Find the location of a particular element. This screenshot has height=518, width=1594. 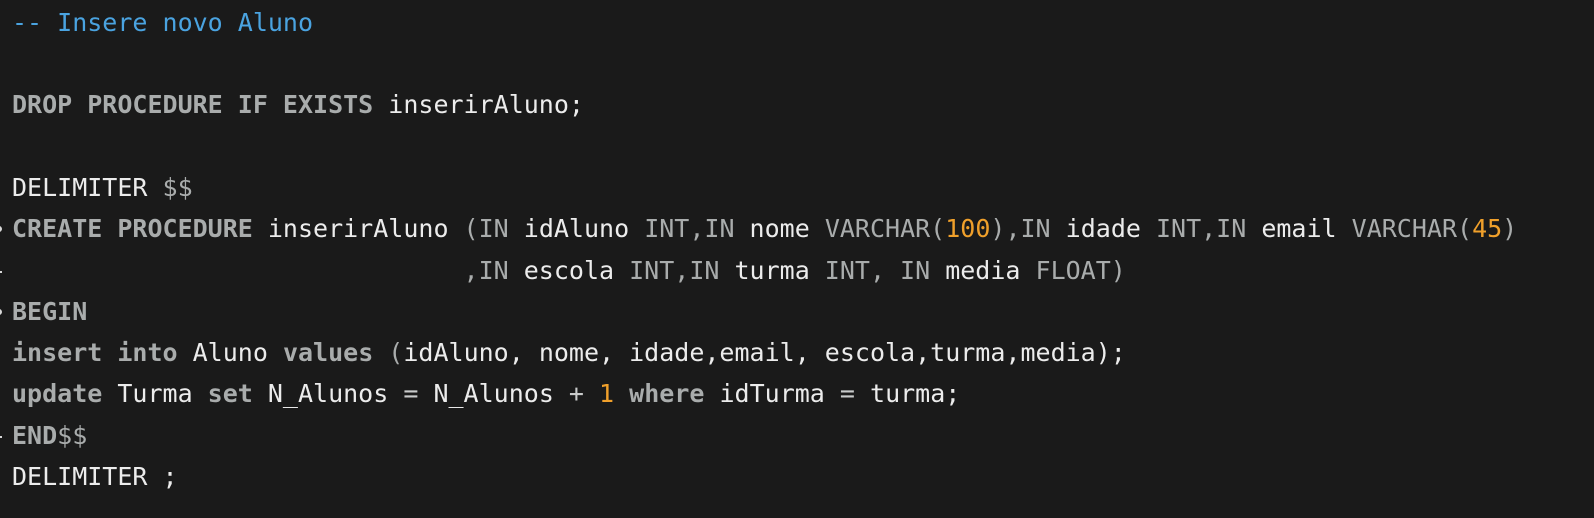

code-token-ident: email is located at coordinates (1299, 228).